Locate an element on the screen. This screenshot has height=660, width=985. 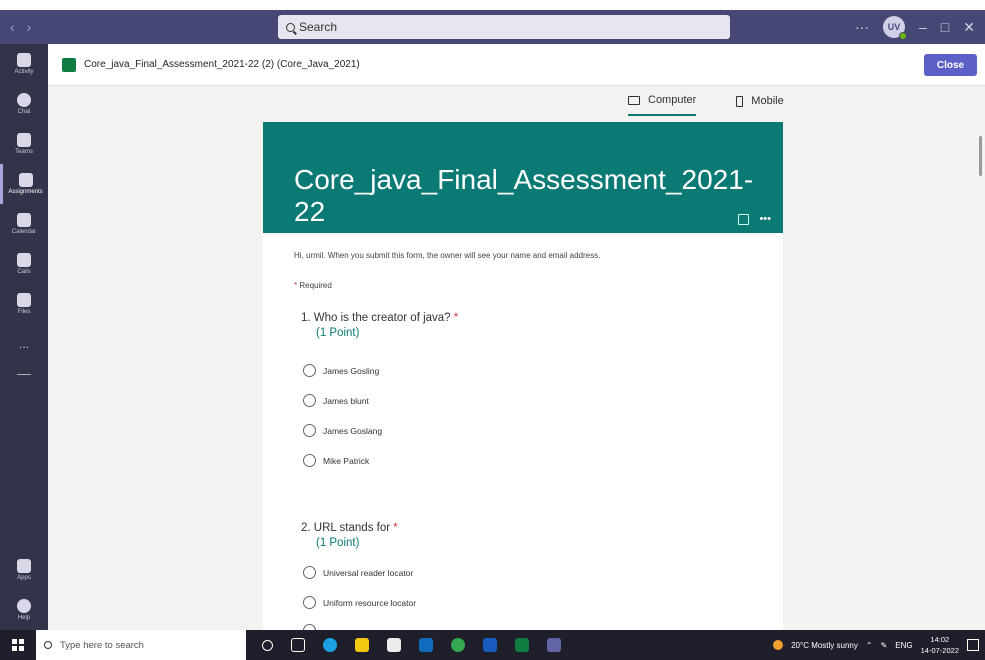
tab-mobile: Mobile is located at coordinates (760, 105).